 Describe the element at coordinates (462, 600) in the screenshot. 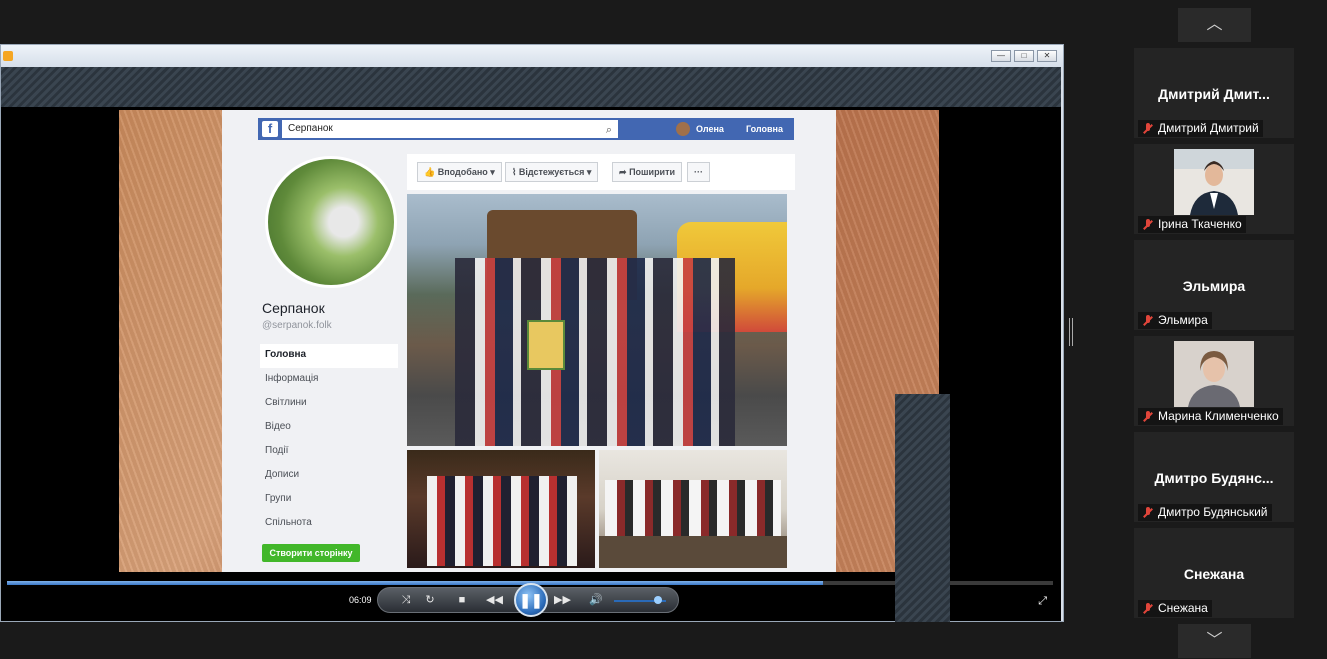

I see `stop-icon: ■` at that location.